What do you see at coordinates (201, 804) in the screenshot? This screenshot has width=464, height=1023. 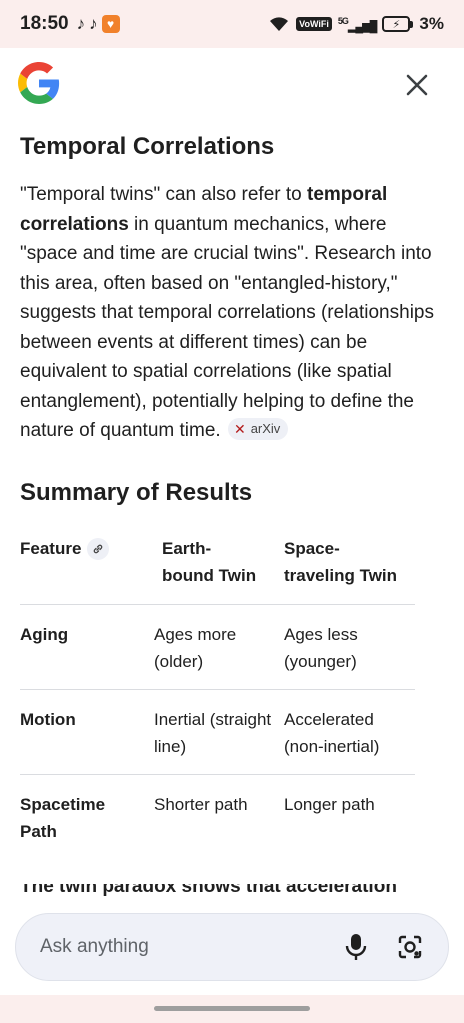 I see `cell-earth: Shorter path` at bounding box center [201, 804].